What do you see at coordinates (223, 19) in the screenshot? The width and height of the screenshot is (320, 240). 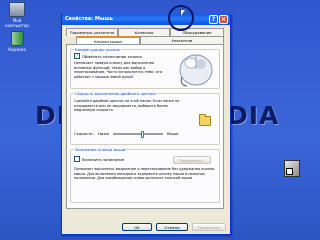 I see `close-button: ×` at bounding box center [223, 19].